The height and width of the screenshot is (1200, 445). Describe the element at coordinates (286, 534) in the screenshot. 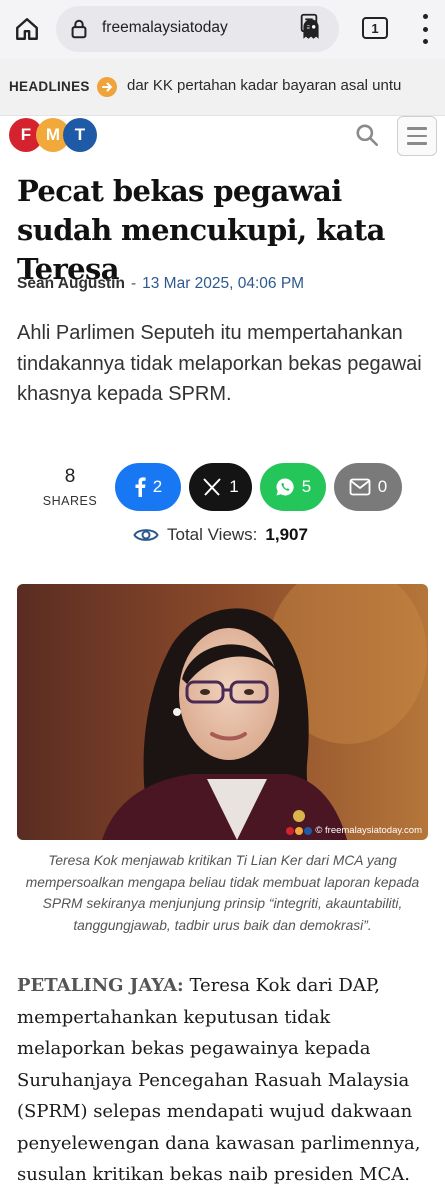

I see `views-count: 1,907` at that location.